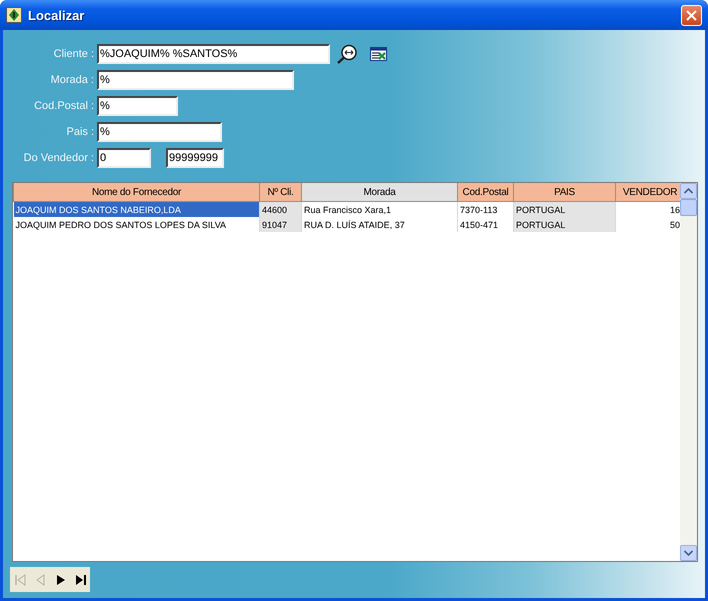 This screenshot has width=708, height=601. I want to click on field-label: Cliente :, so click(73, 54).